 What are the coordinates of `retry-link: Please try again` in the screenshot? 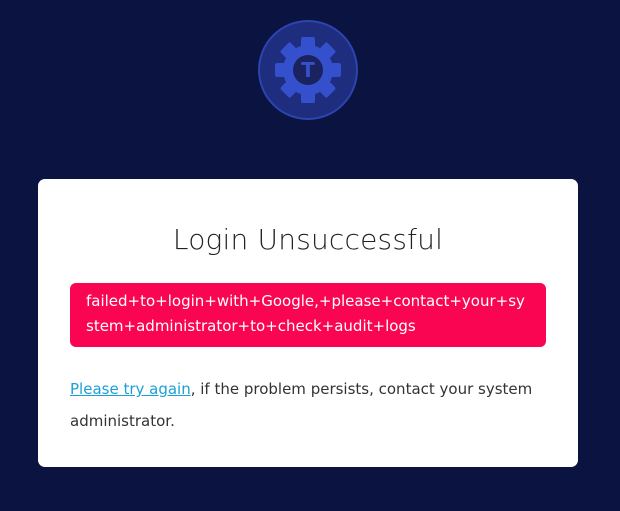 It's located at (130, 389).